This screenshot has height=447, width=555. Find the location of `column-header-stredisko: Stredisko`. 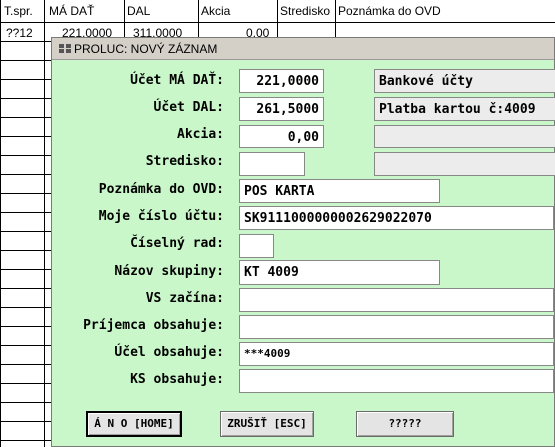

column-header-stredisko: Stredisko is located at coordinates (305, 11).